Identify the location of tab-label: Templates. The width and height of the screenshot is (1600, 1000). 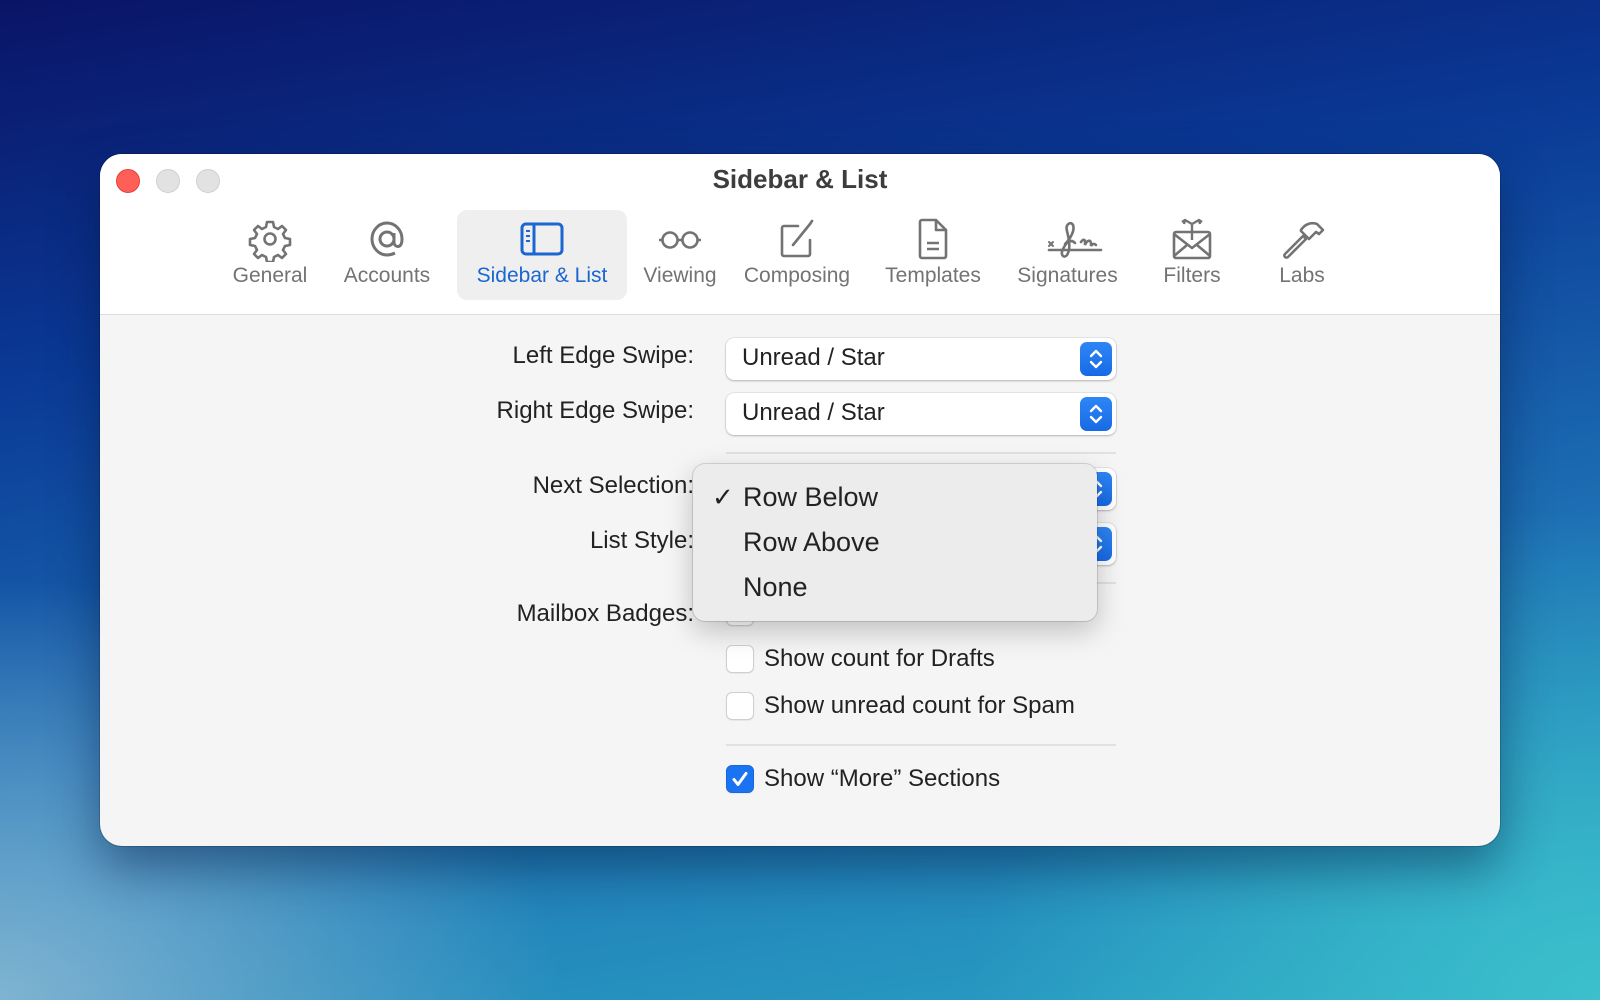
(933, 275).